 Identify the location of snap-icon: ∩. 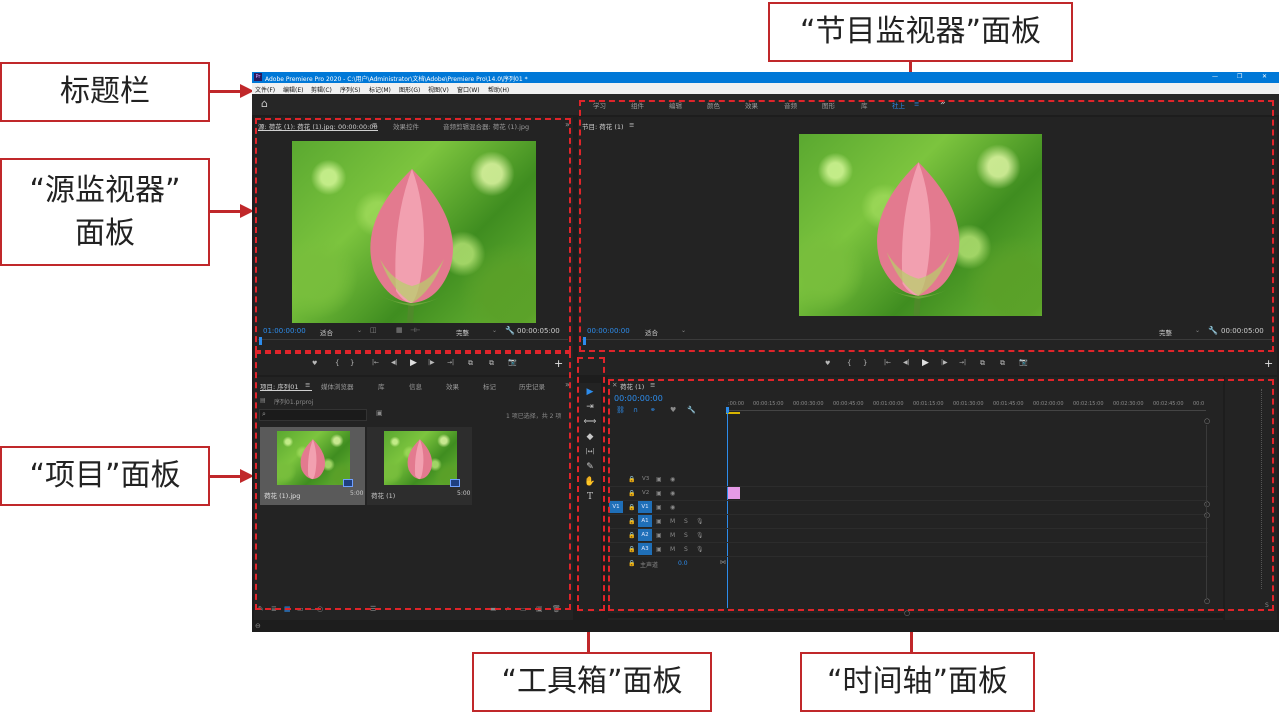
(635, 410).